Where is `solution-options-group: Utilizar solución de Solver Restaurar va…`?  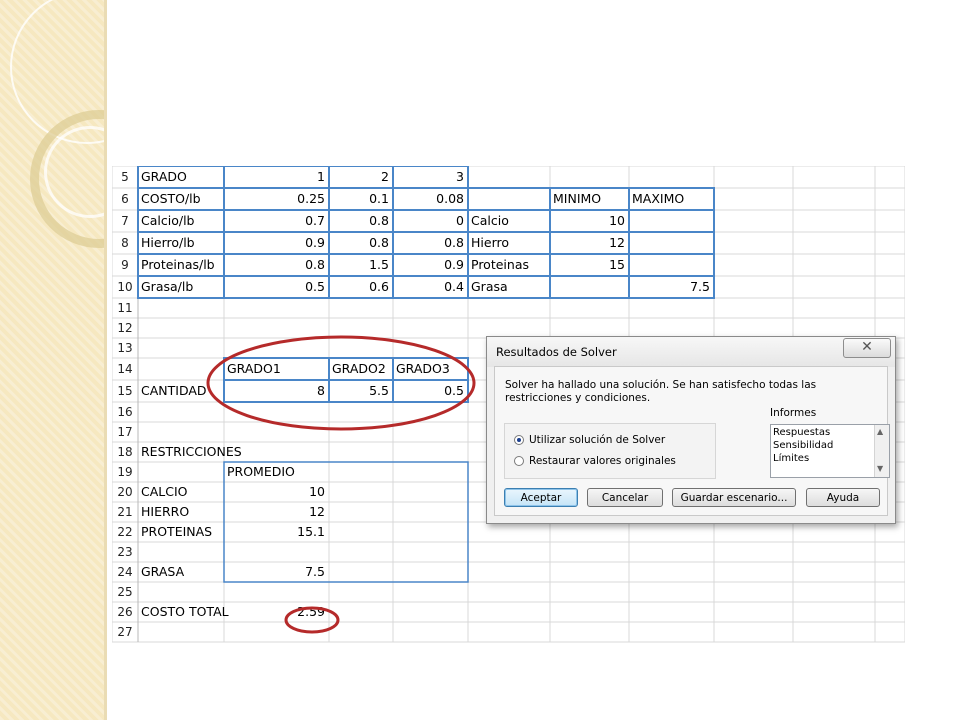
solution-options-group: Utilizar solución de Solver Restaurar va… is located at coordinates (610, 451).